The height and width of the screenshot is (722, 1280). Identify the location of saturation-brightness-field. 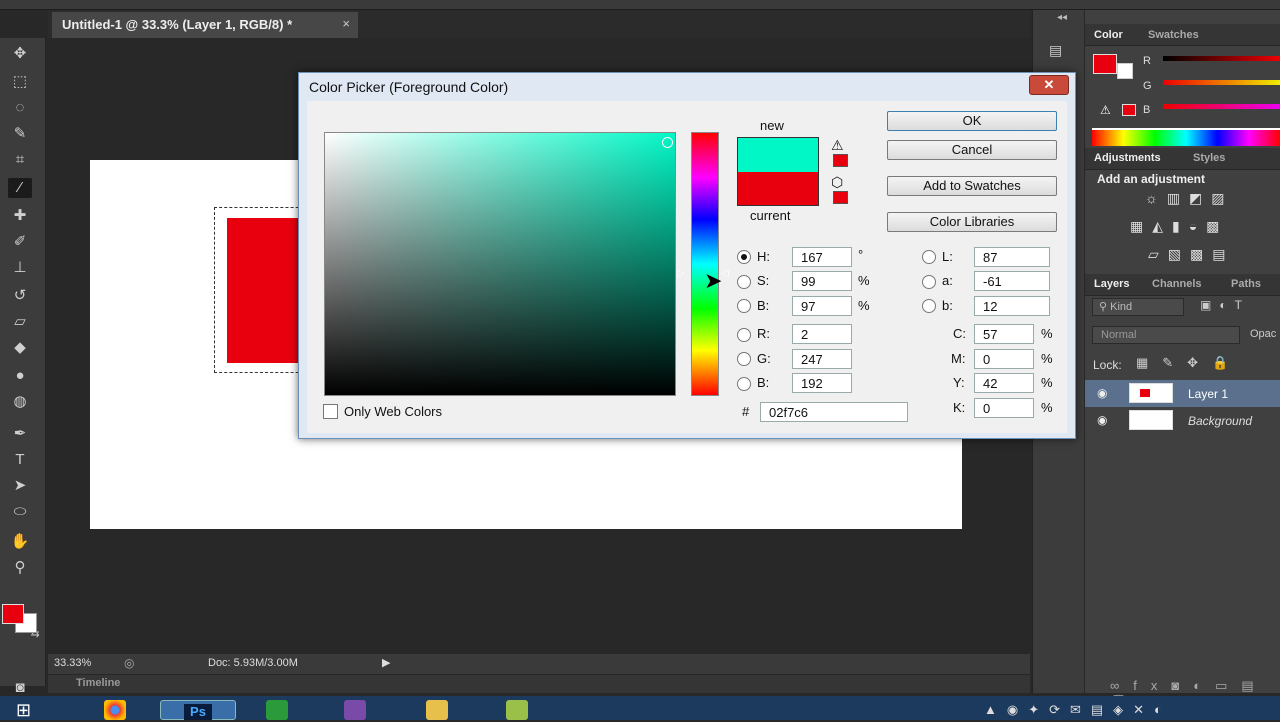
(500, 264).